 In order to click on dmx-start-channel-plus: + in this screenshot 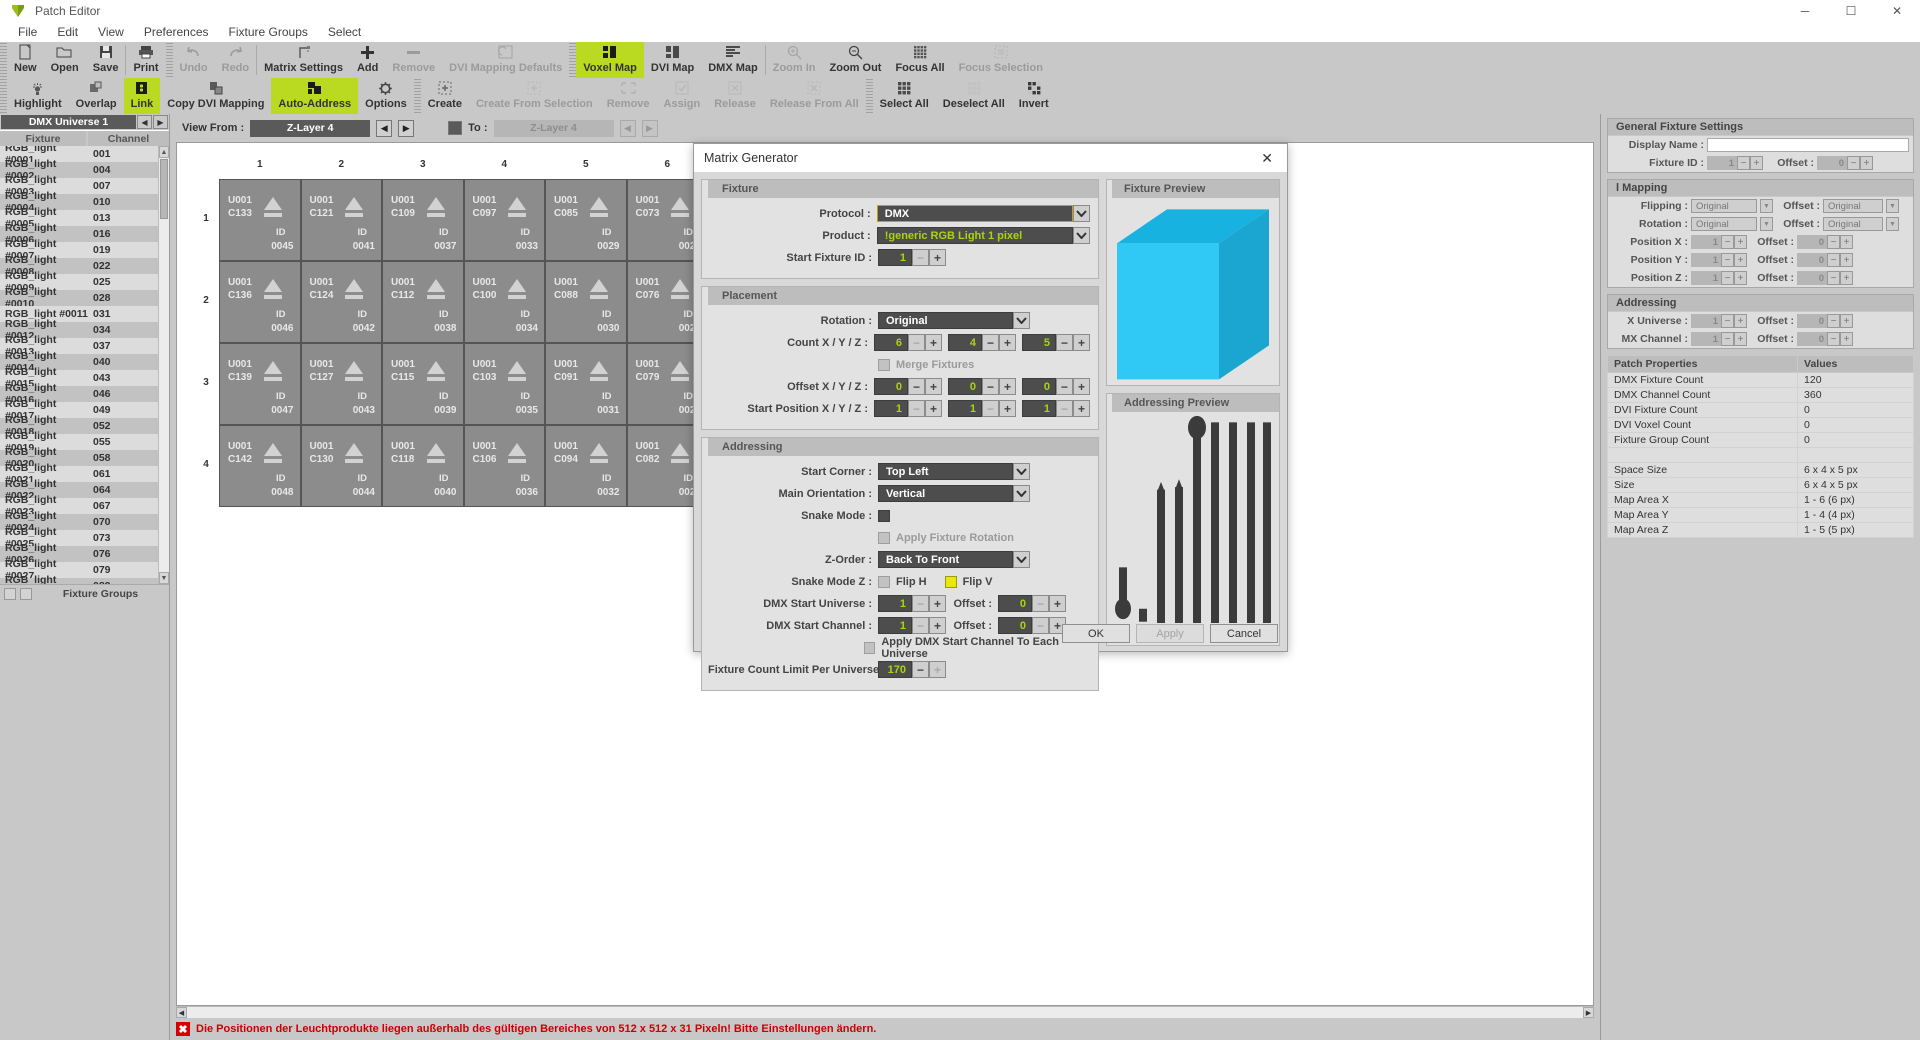, I will do `click(937, 625)`.